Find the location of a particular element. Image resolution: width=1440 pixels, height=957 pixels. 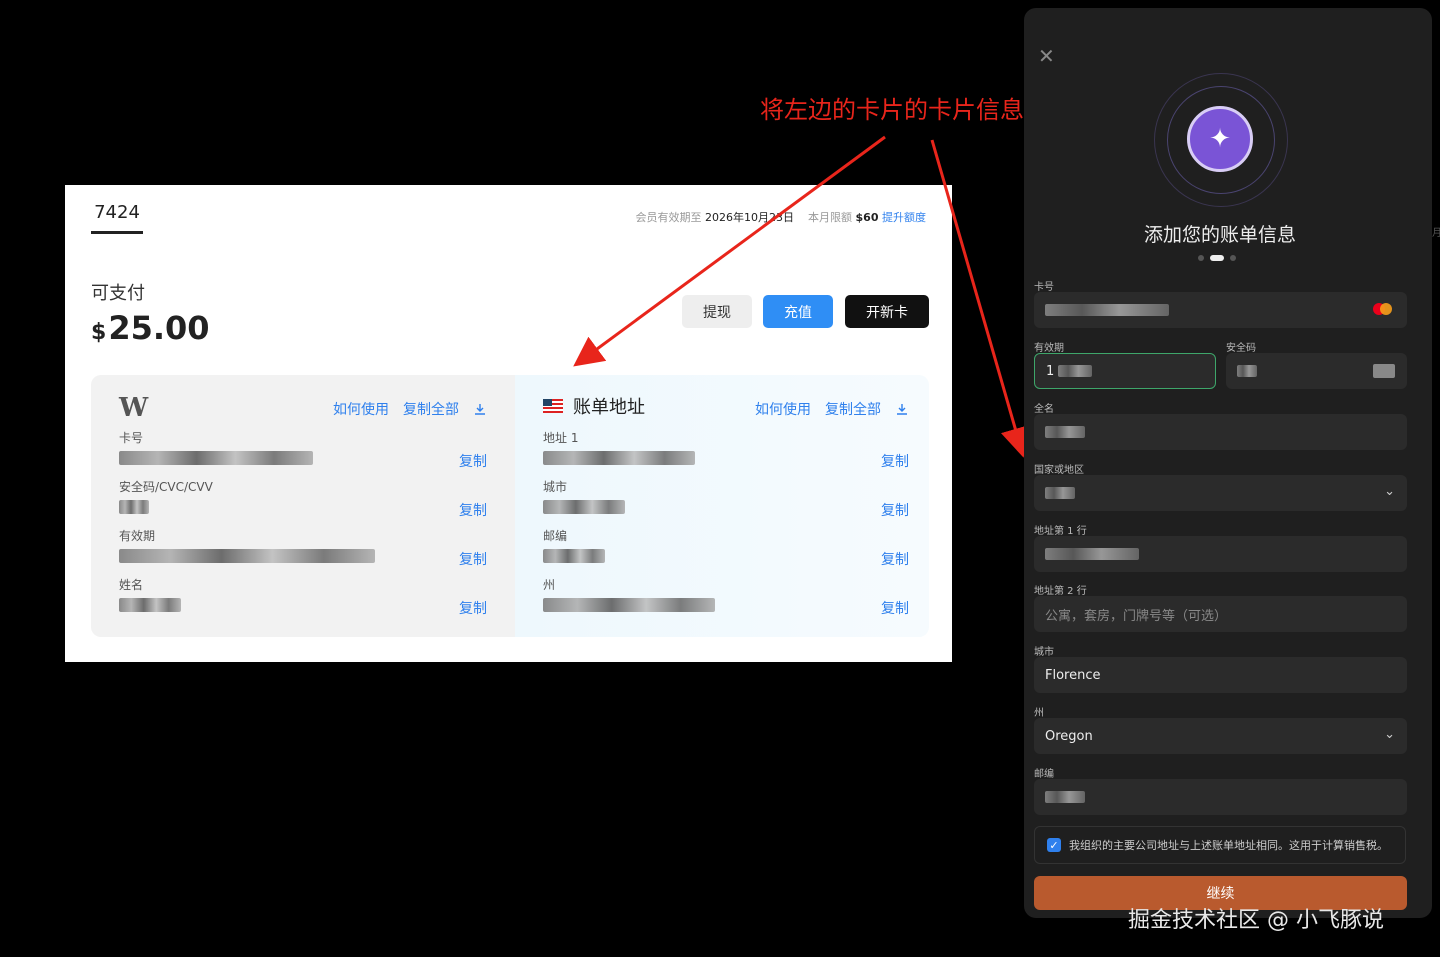

address2-placeholder: 公寓，套房，门牌号等（可选） is located at coordinates (1136, 616).